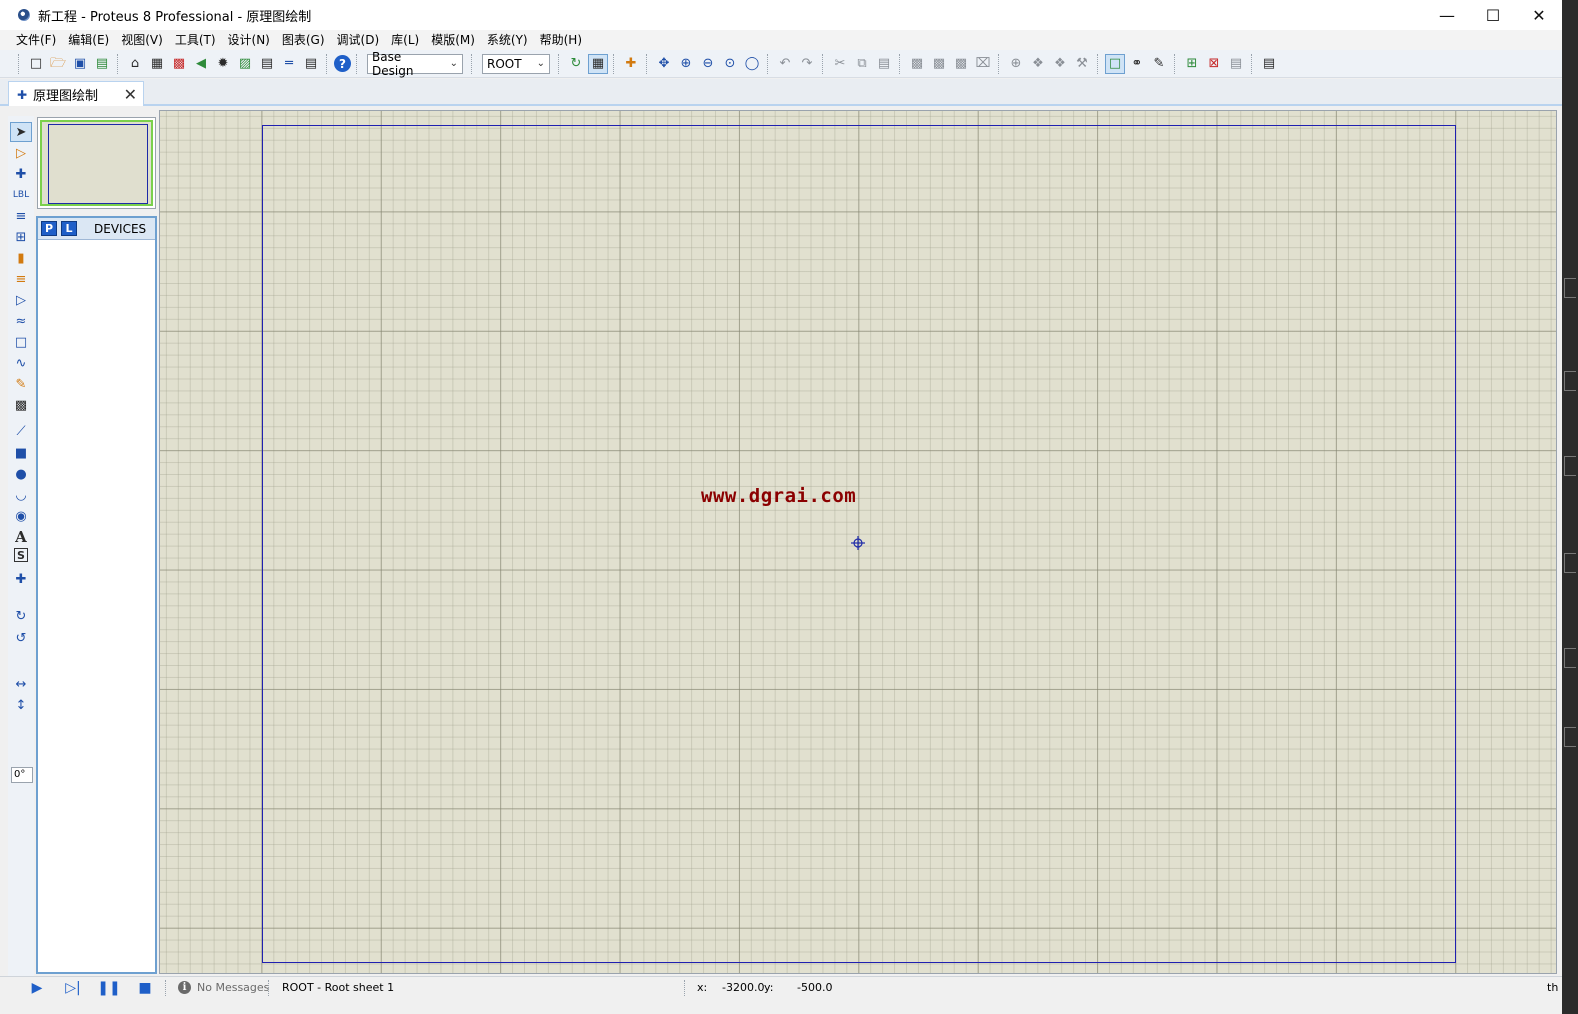 This screenshot has width=1578, height=1014. Describe the element at coordinates (342, 63) in the screenshot. I see `help-icon: ?` at that location.